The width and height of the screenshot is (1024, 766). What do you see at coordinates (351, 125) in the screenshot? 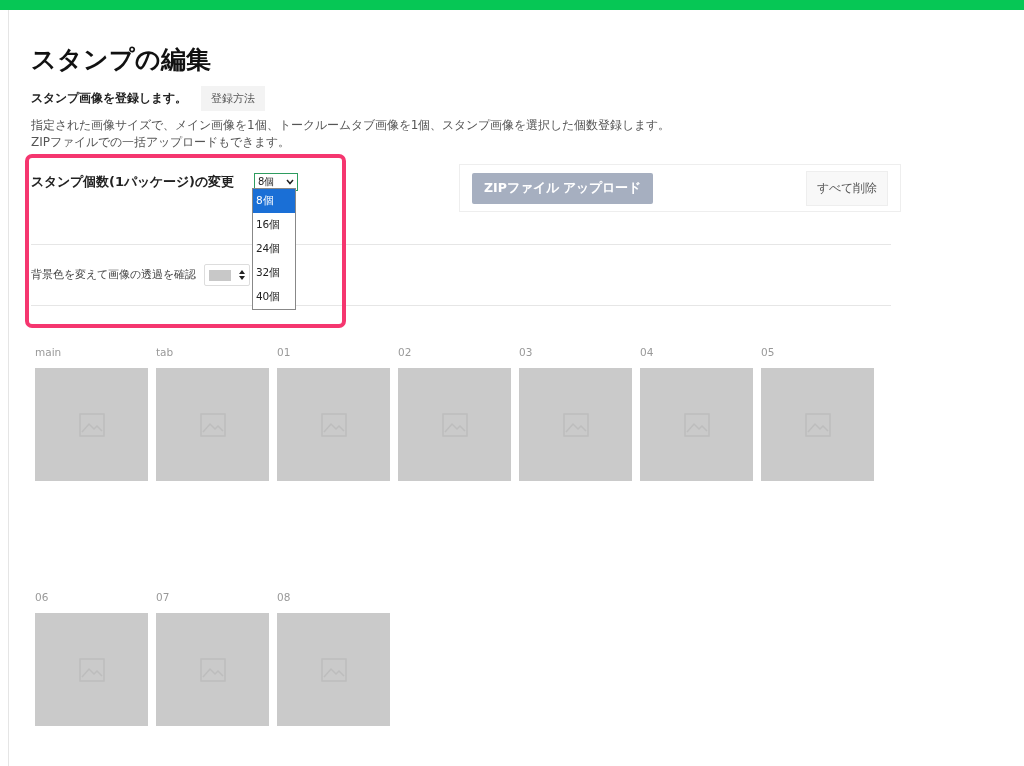
I see `description-text: 指定された画像サイズで、メイン画像を1個、トークルームタブ画像を1個、スタンプ画像を選択した個数登録します。` at bounding box center [351, 125].